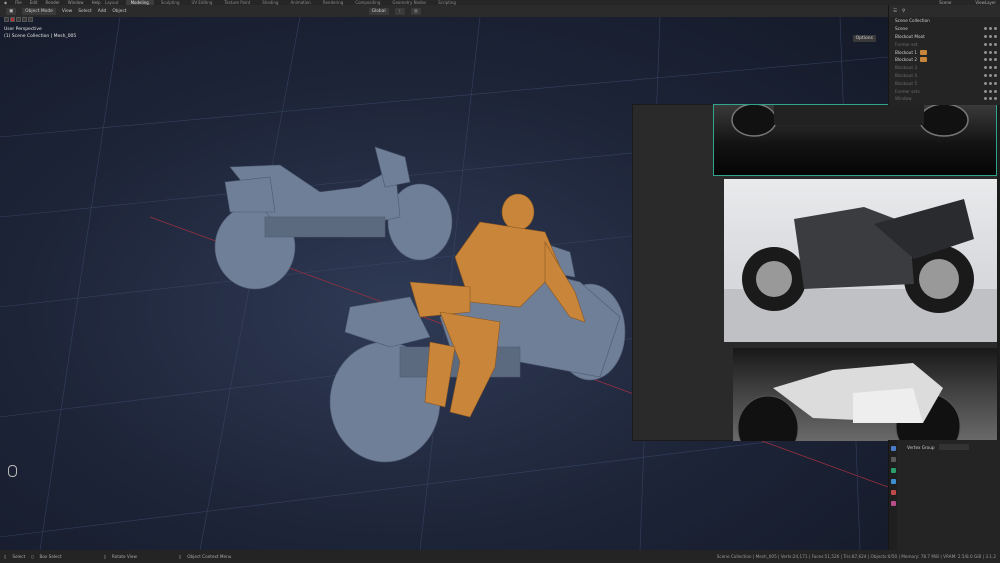 This screenshot has width=1000, height=563. I want to click on outliner-row-label: Blockout 1, so click(906, 52).